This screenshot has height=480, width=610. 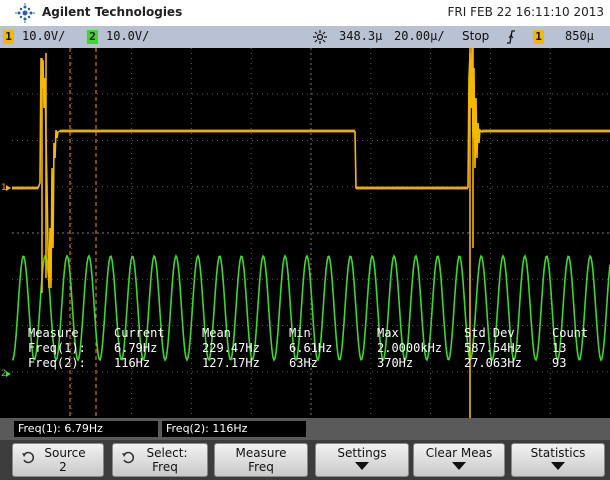 What do you see at coordinates (525, 12) in the screenshot?
I see `datetime: FRI FEB 22 16:11:10 2013` at bounding box center [525, 12].